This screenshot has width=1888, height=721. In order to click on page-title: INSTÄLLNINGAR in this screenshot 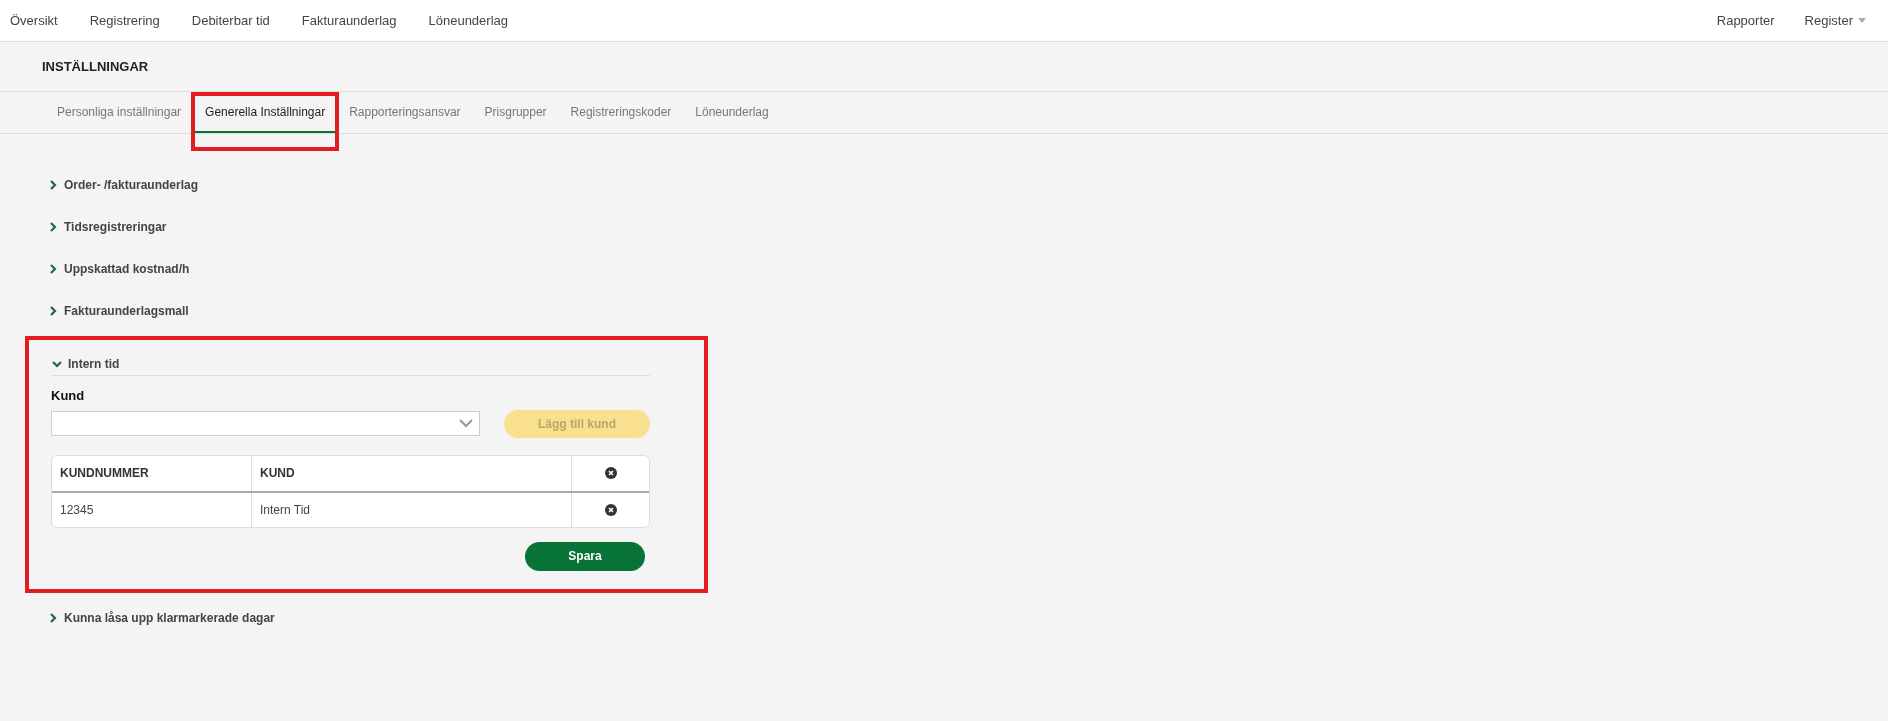, I will do `click(95, 66)`.